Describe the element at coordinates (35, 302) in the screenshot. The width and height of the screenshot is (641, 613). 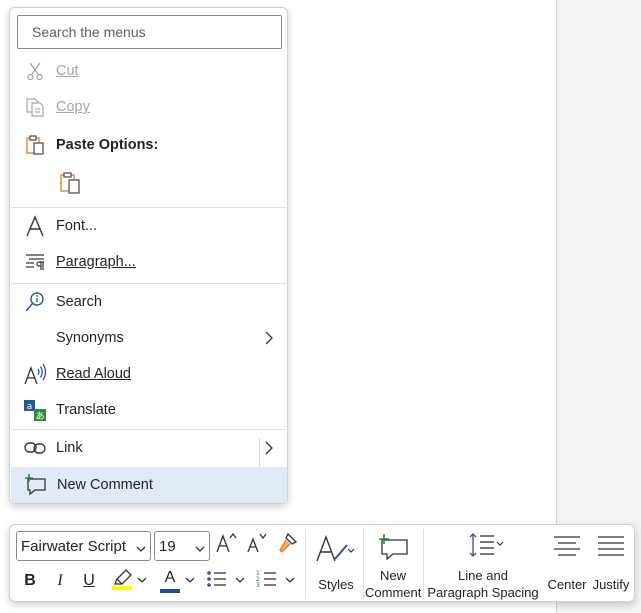
I see `search-globe-icon` at that location.